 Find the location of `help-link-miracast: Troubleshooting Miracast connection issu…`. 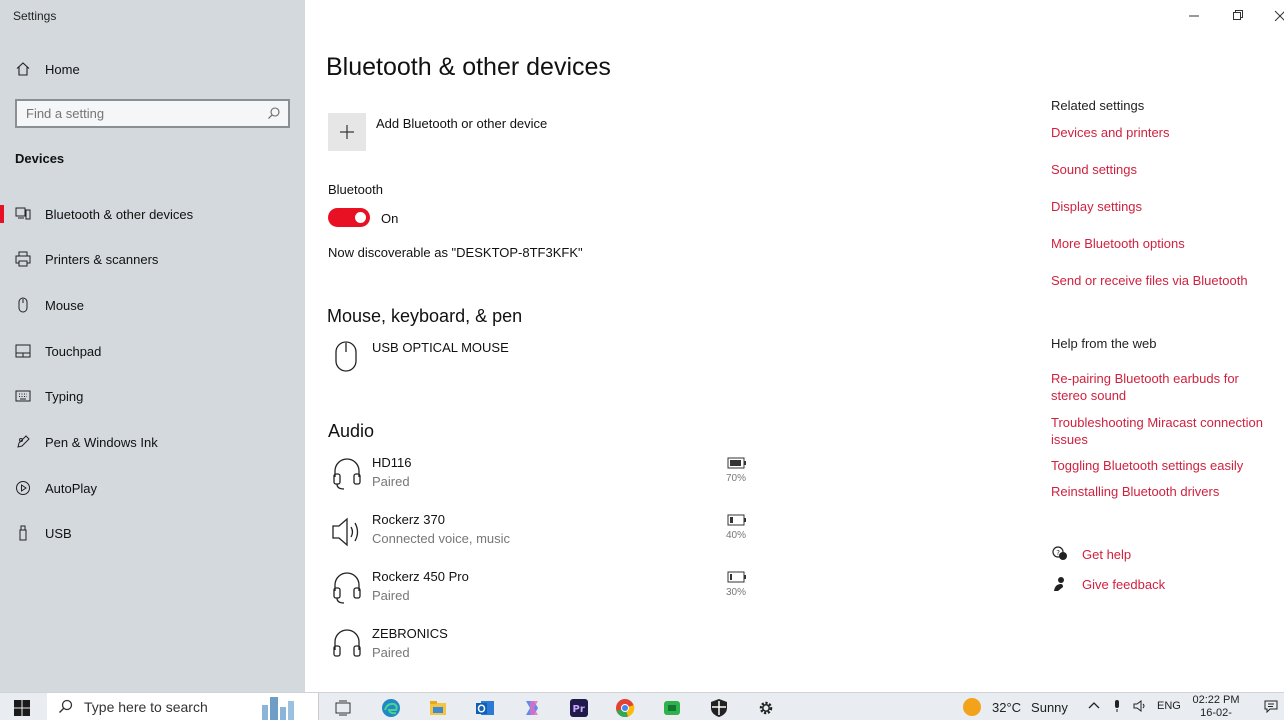

help-link-miracast: Troubleshooting Miracast connection issu… is located at coordinates (1163, 431).